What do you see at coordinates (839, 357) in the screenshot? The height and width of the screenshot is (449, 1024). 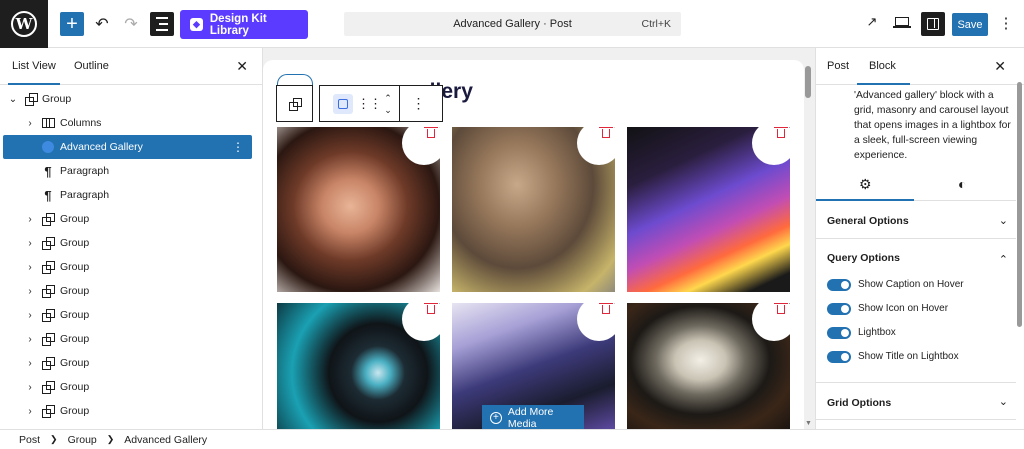 I see `show-title-lightbox-toggle` at bounding box center [839, 357].